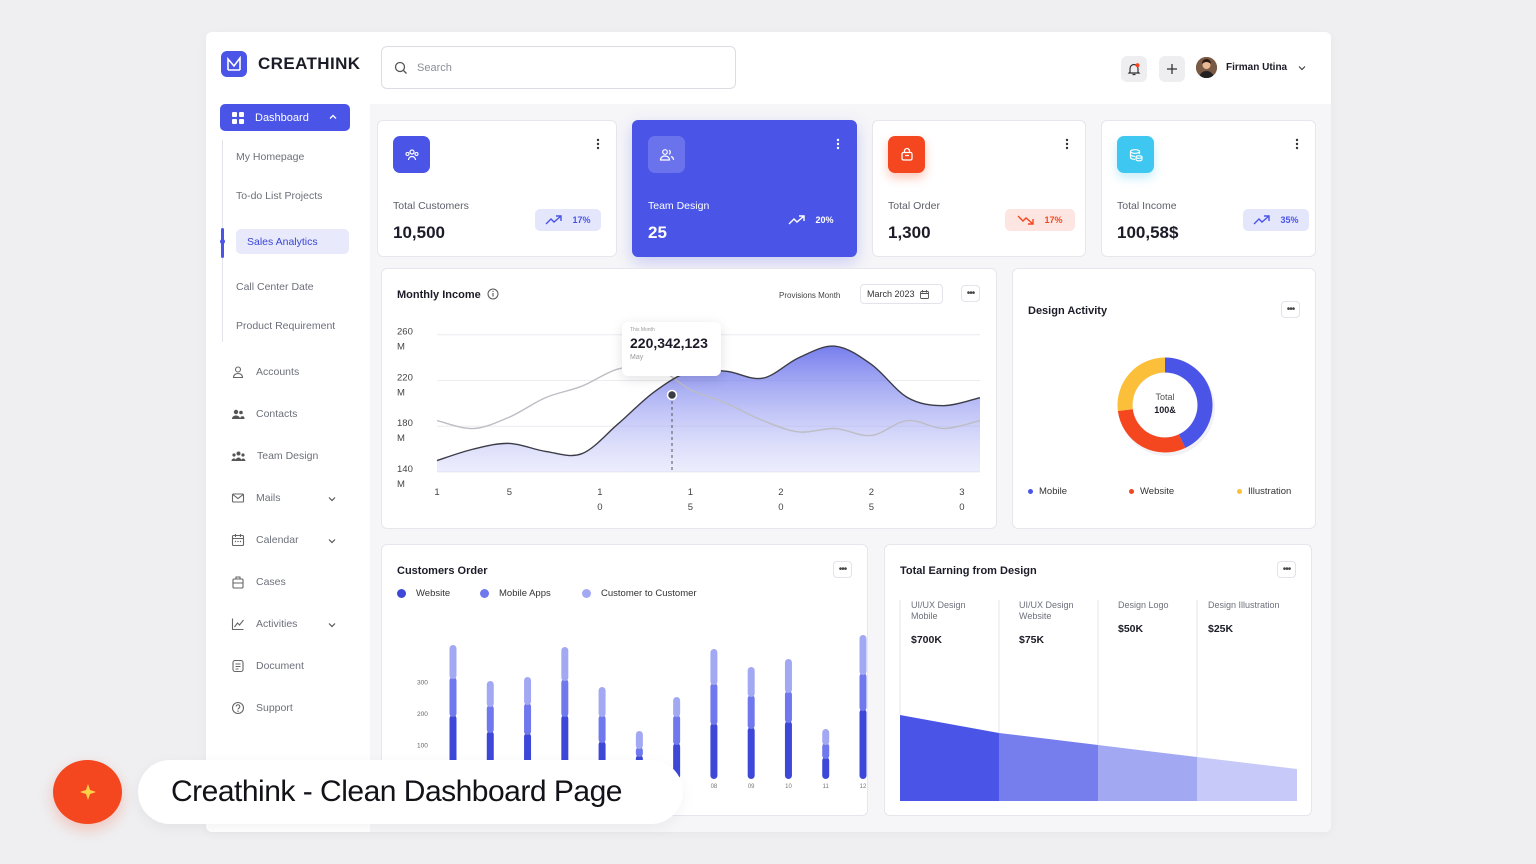 The height and width of the screenshot is (864, 1536). I want to click on sidebar-item-todo-list: To-do List Projects, so click(279, 196).